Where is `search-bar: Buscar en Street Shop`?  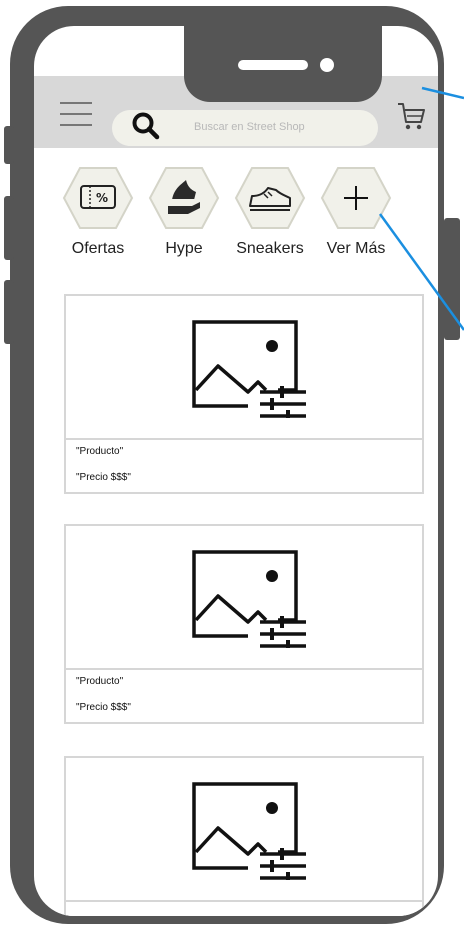
search-bar: Buscar en Street Shop is located at coordinates (245, 128).